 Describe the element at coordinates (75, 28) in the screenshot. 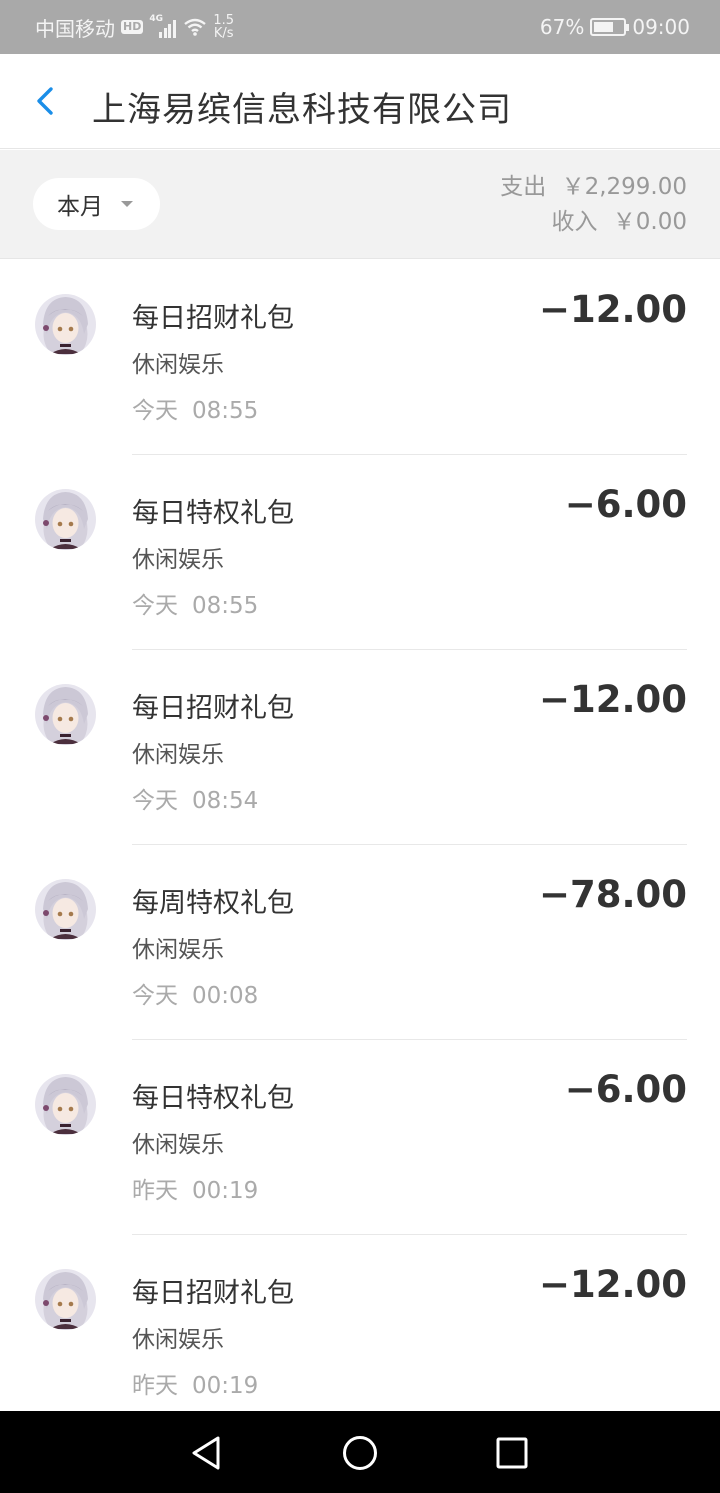

I see `carrier-name: 中国移动` at that location.